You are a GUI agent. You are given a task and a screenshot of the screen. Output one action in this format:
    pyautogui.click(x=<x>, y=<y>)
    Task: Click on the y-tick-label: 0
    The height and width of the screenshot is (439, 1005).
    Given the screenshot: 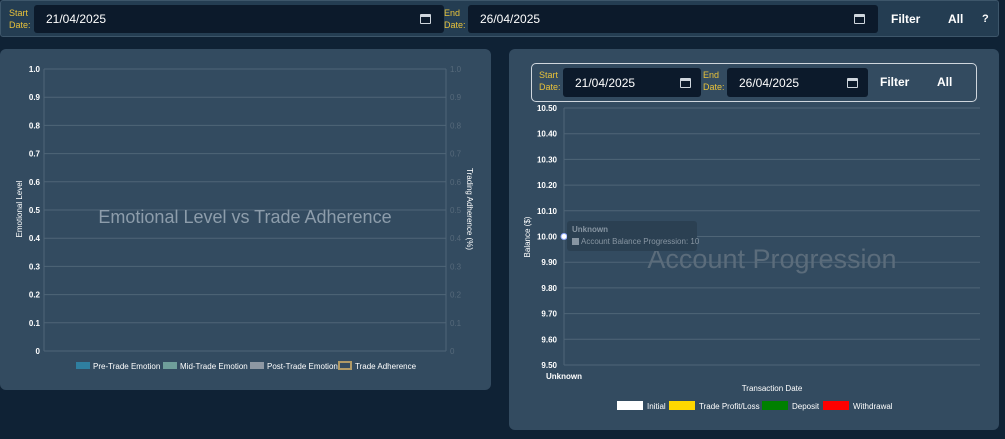 What is the action you would take?
    pyautogui.click(x=38, y=351)
    